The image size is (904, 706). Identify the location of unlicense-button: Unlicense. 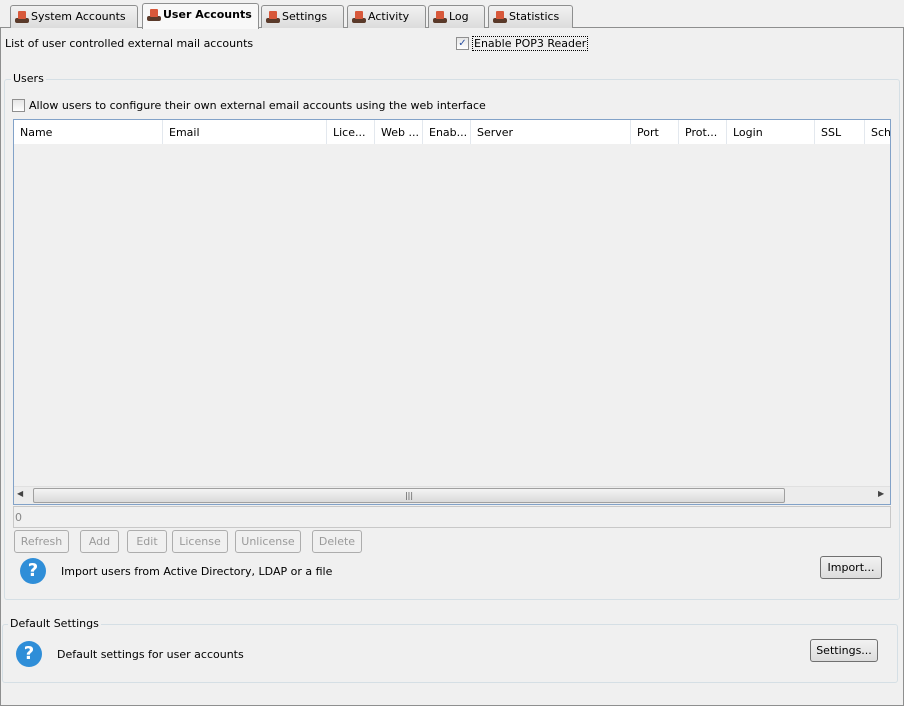
(268, 541).